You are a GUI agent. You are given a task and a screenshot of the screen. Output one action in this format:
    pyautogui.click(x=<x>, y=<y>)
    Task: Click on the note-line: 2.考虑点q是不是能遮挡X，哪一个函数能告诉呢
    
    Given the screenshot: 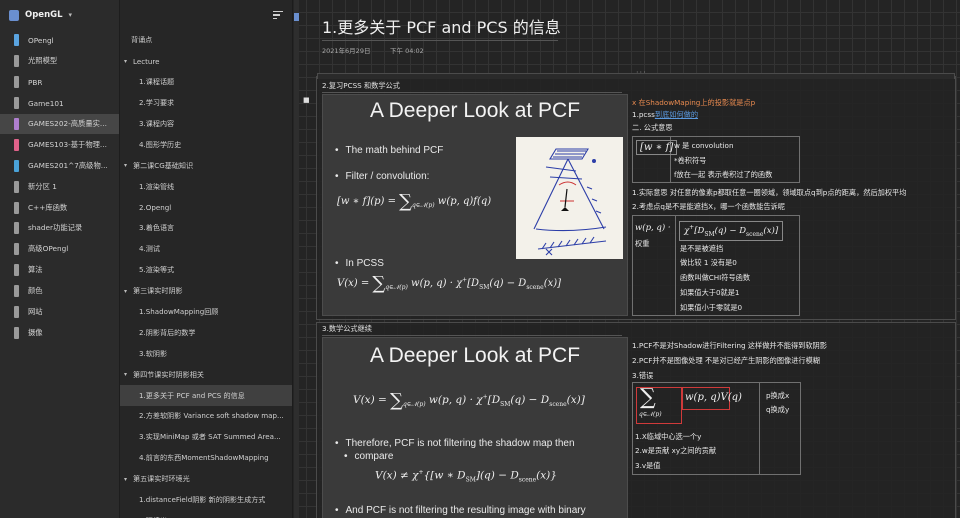 What is the action you would take?
    pyautogui.click(x=708, y=207)
    